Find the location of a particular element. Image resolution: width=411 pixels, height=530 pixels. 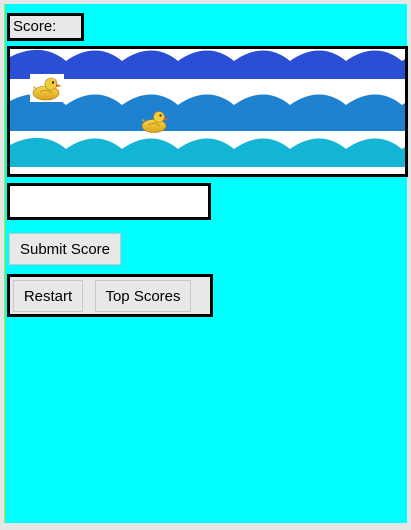

restart-button: Restart is located at coordinates (48, 296).